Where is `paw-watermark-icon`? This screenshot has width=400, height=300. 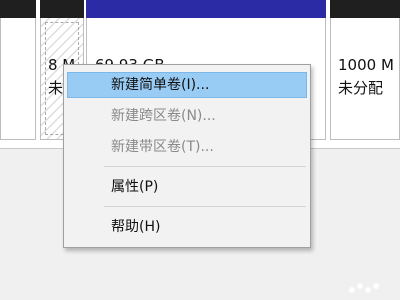
paw-watermark-icon is located at coordinates (364, 288).